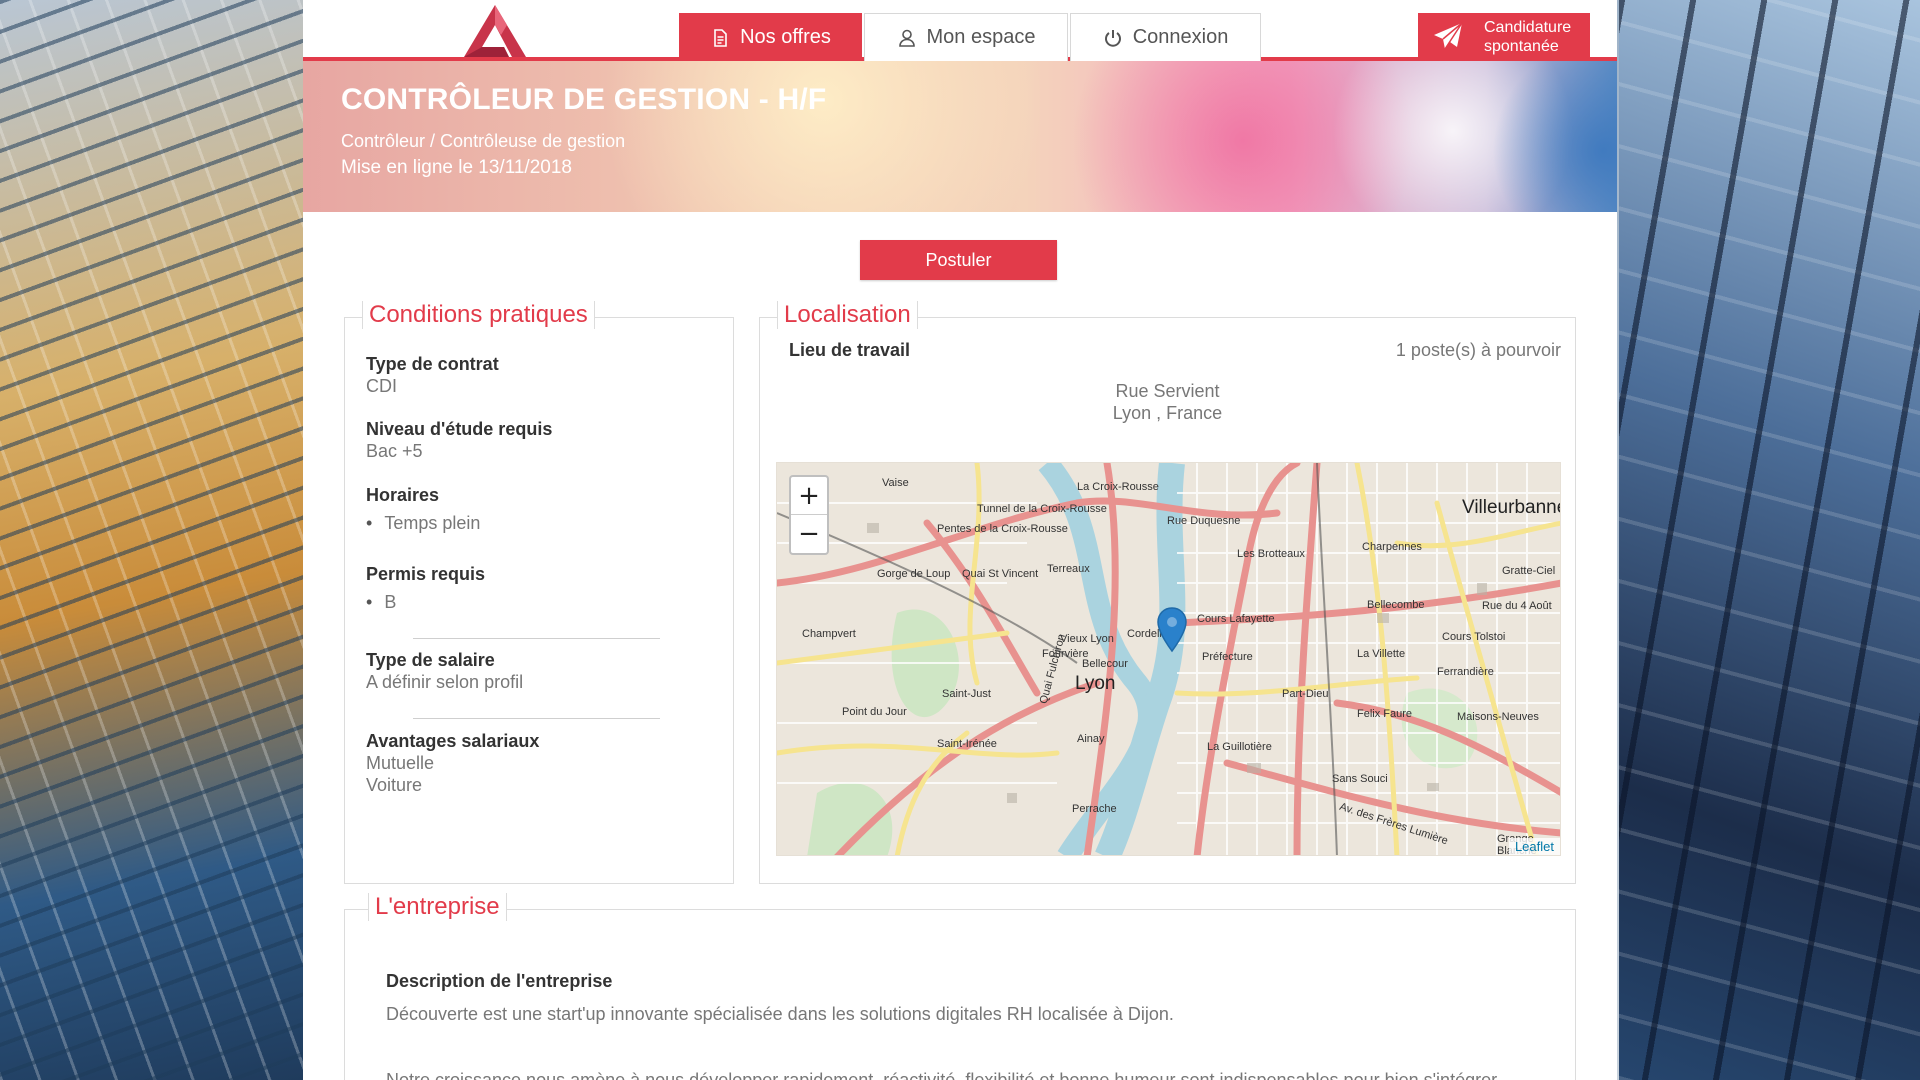 Image resolution: width=1920 pixels, height=1080 pixels. Describe the element at coordinates (381, 386) in the screenshot. I see `contract-type-value: CDI` at that location.